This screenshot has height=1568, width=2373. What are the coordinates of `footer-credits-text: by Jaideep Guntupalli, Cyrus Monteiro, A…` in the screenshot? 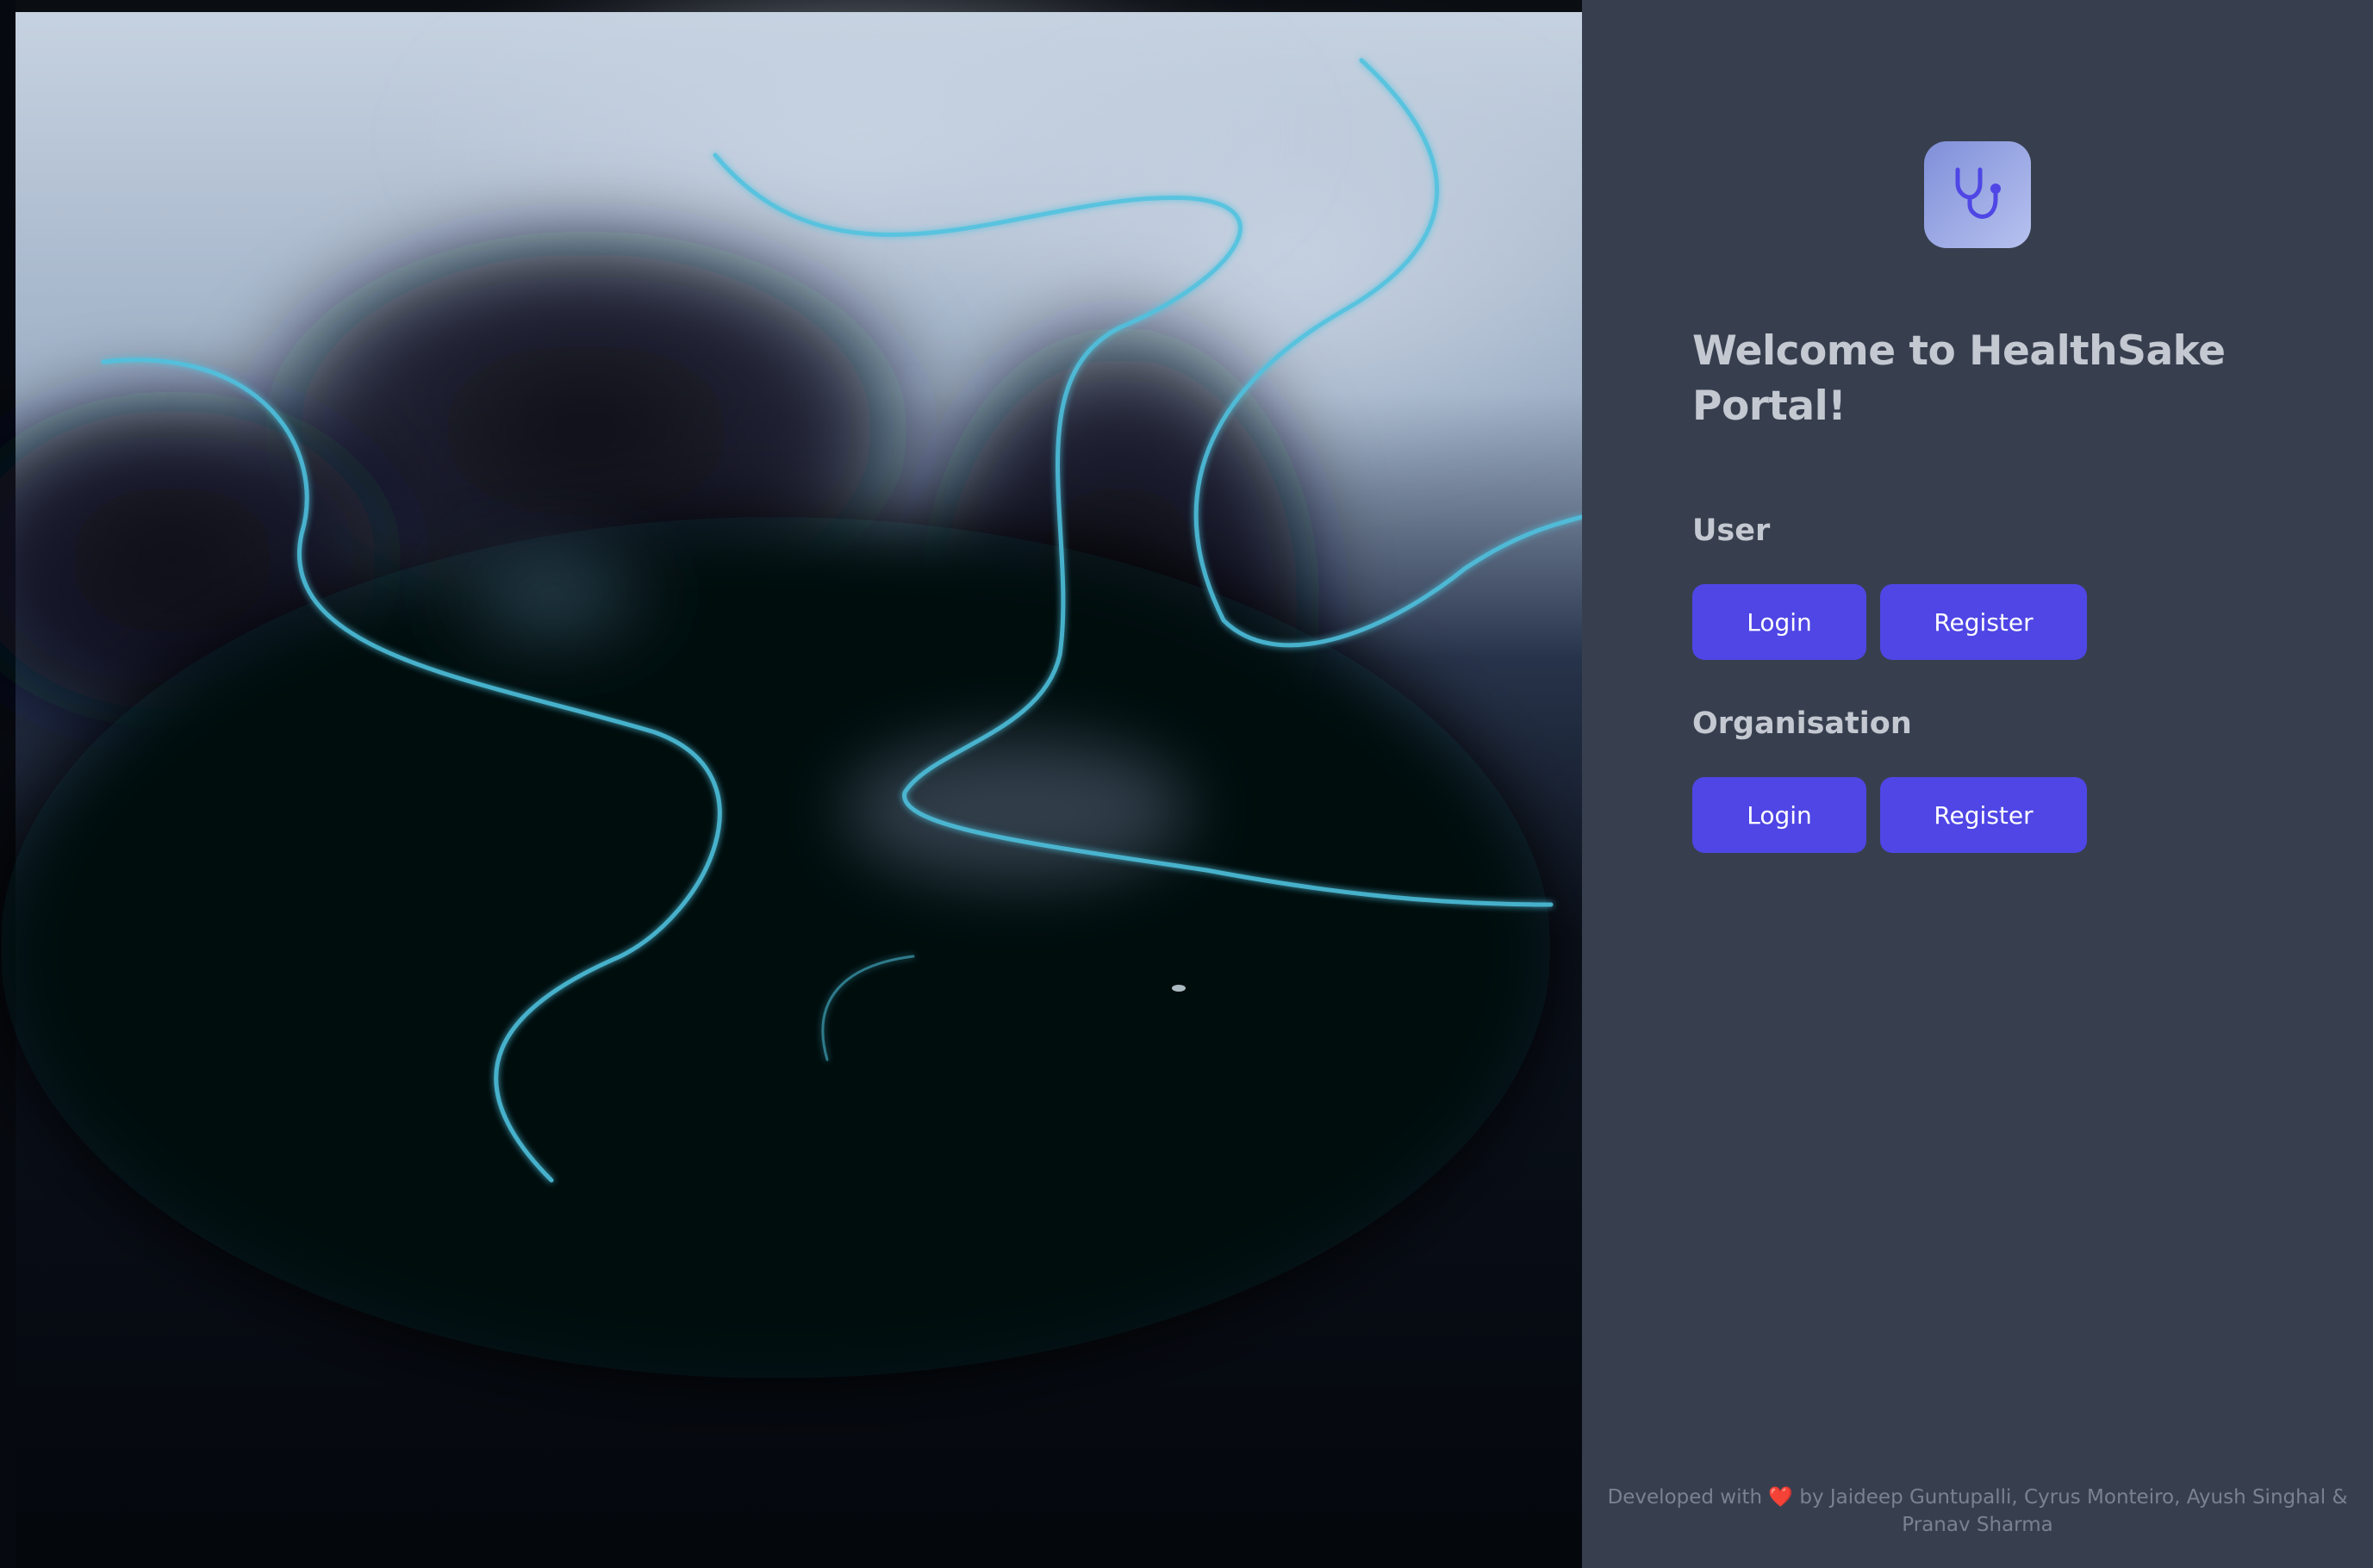 It's located at (2073, 1511).